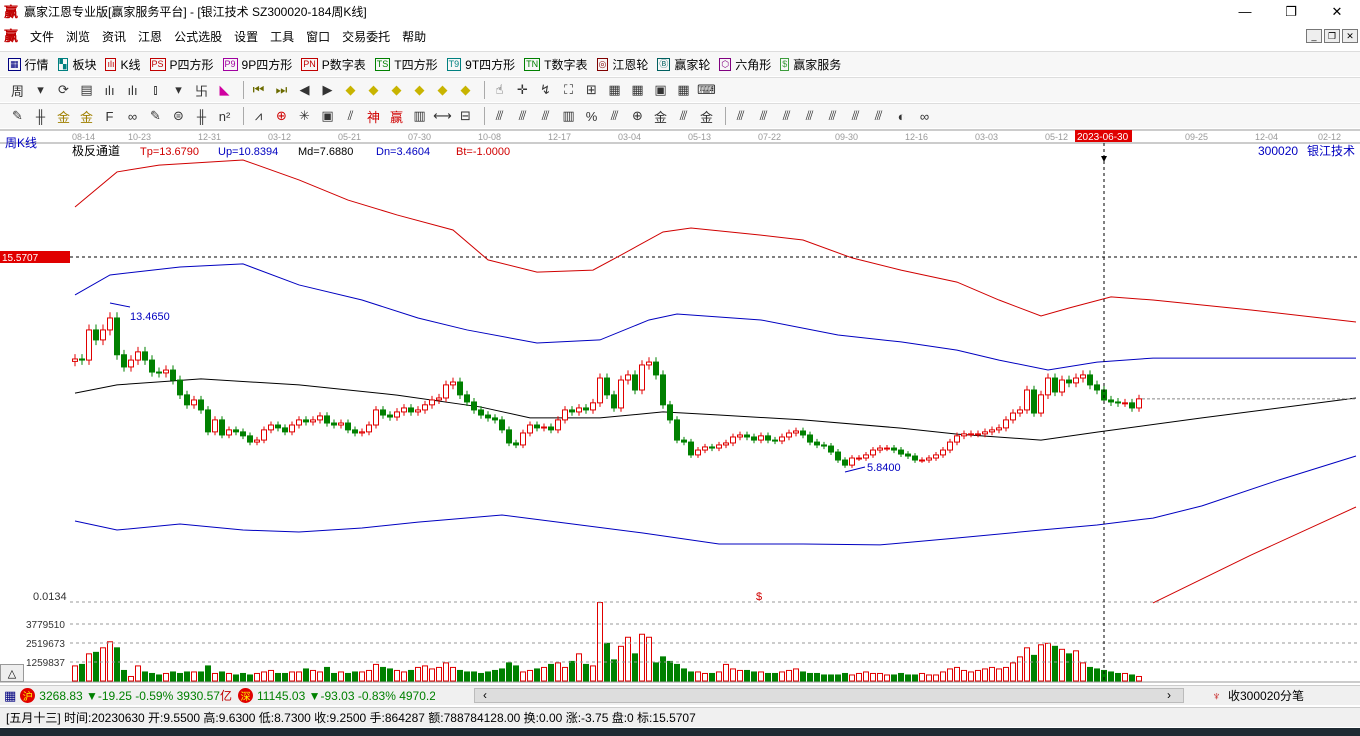 Image resolution: width=1360 pixels, height=736 pixels. I want to click on toolbar3-icon-0: ✎, so click(17, 116).